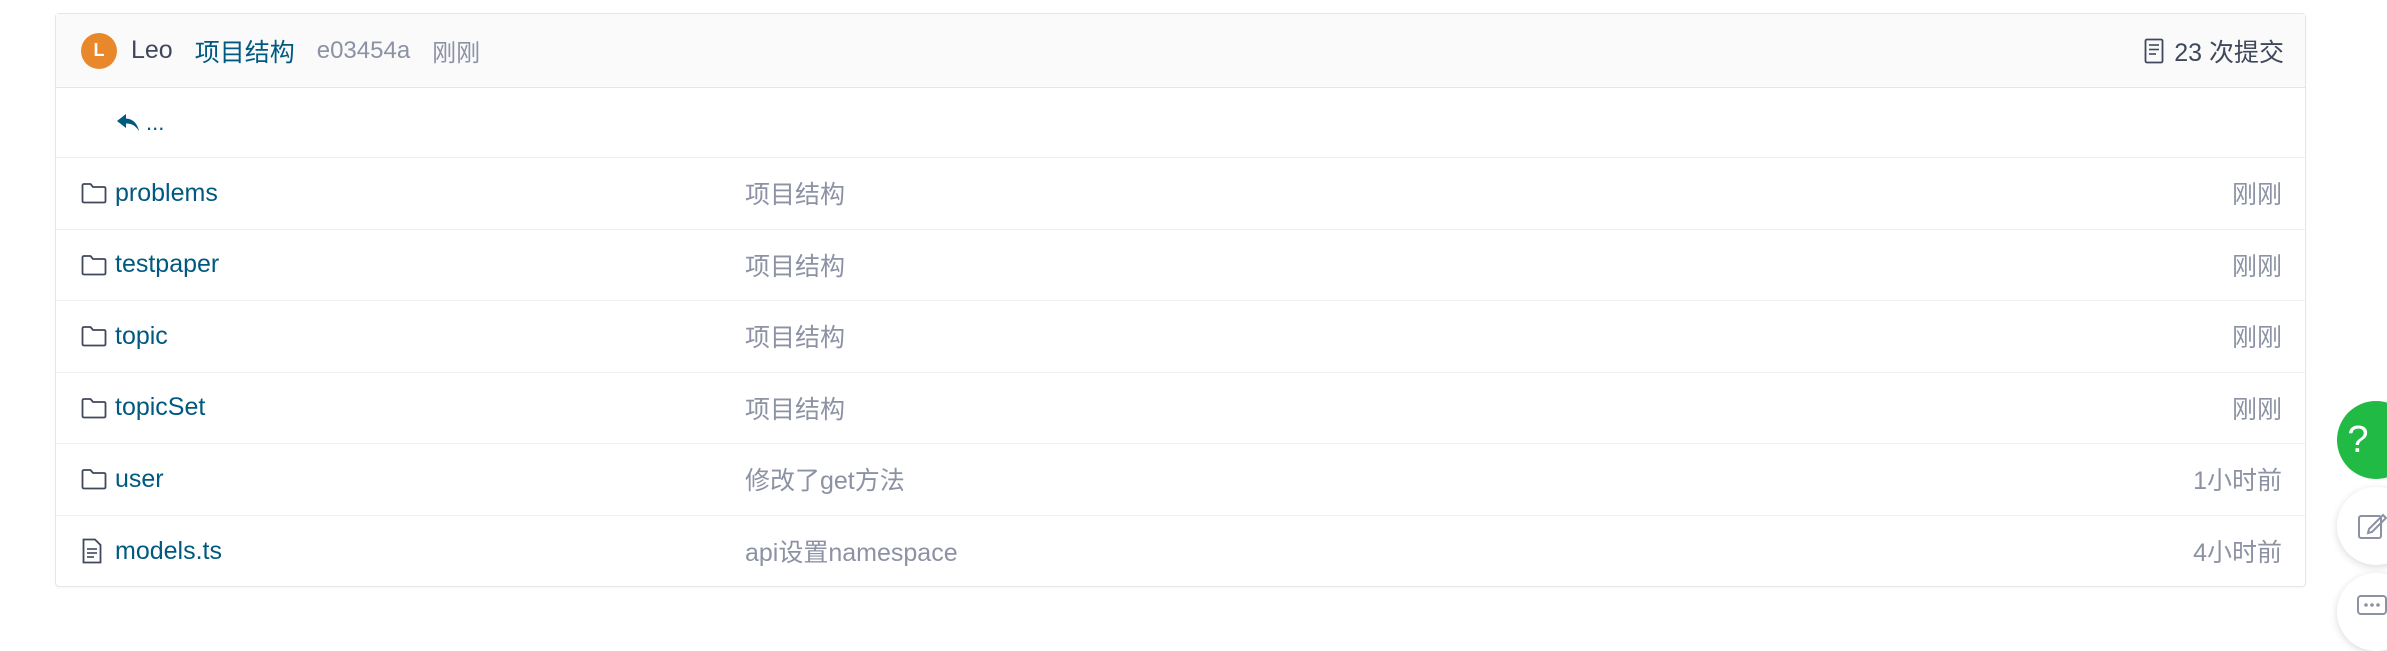  What do you see at coordinates (430, 336) in the screenshot?
I see `file-name-link: topic` at bounding box center [430, 336].